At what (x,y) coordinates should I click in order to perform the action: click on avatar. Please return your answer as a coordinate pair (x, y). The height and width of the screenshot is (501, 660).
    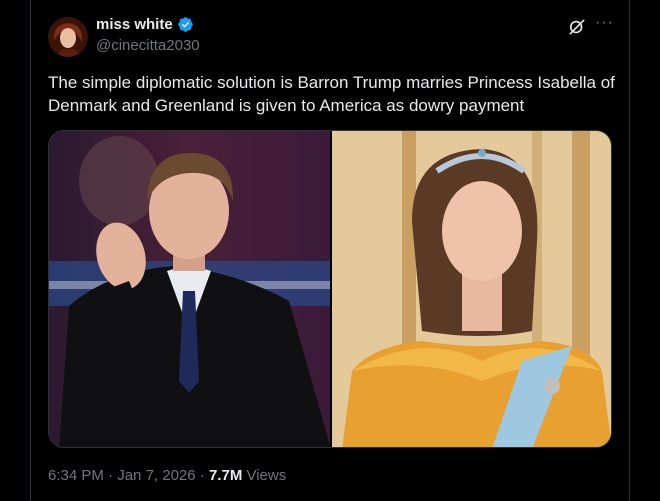
    Looking at the image, I should click on (68, 37).